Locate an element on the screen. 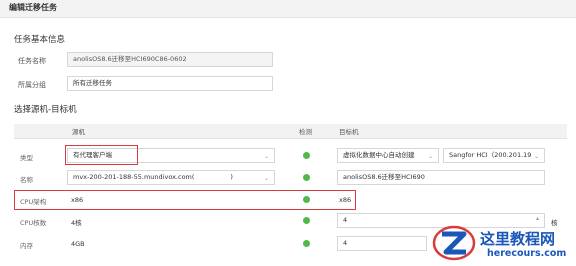 The height and width of the screenshot is (266, 576). row-label-memory: 内存 is located at coordinates (26, 246).